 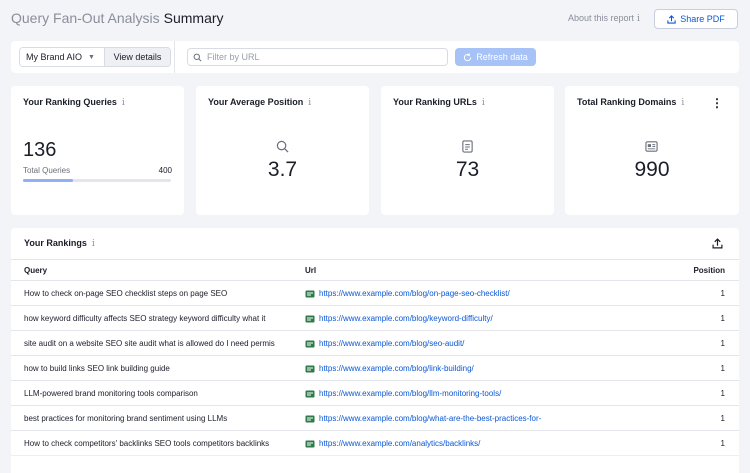 I want to click on card-title: Your Ranking URLs i, so click(x=439, y=102).